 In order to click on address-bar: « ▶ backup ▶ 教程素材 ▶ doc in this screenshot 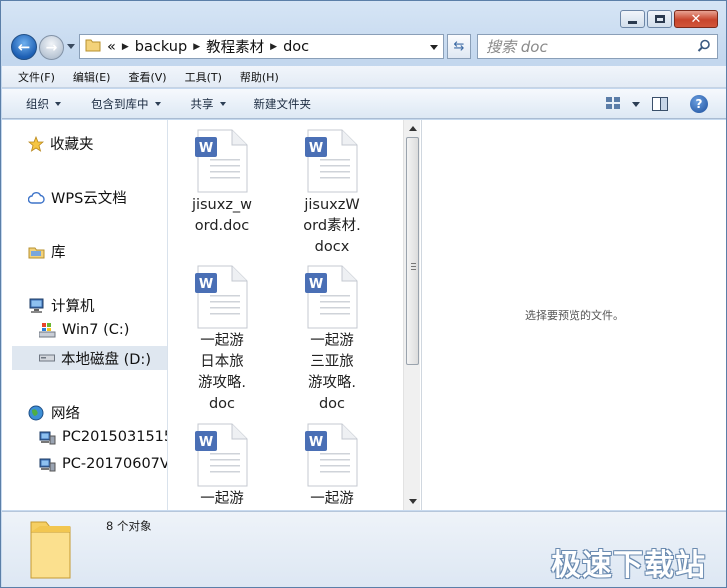, I will do `click(261, 46)`.